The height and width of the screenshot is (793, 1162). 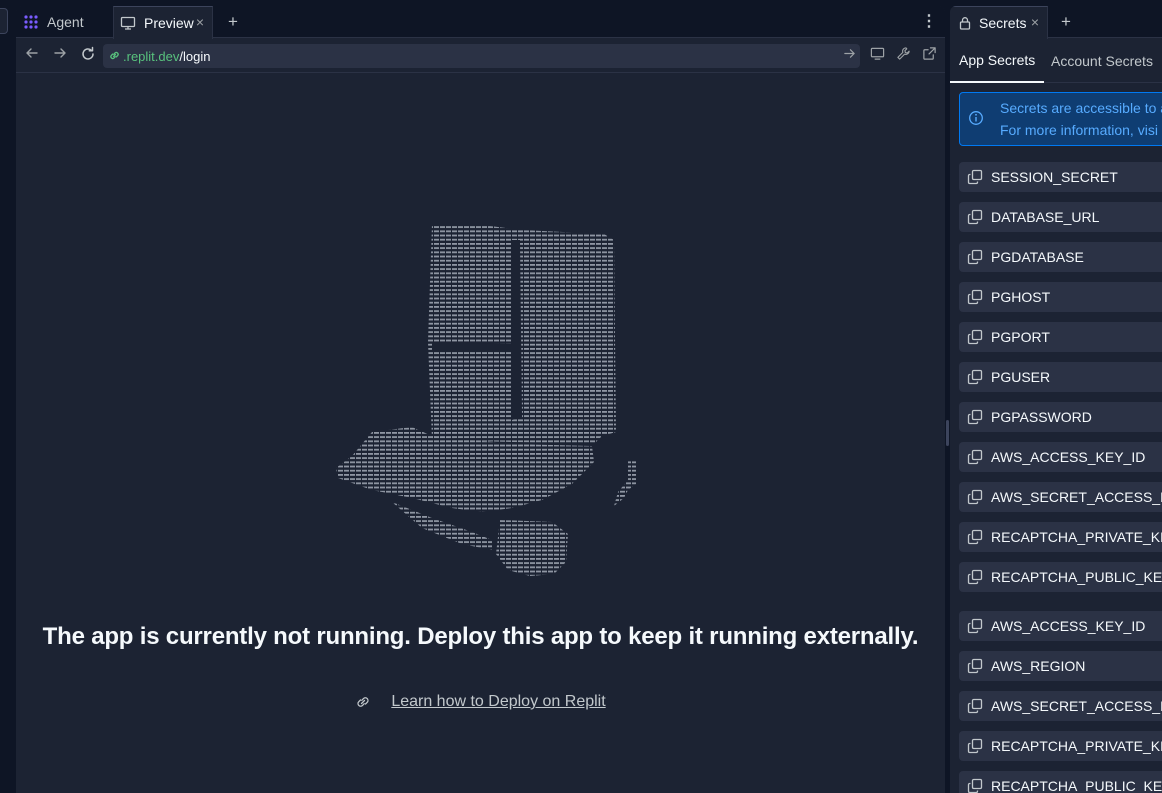 What do you see at coordinates (1060, 337) in the screenshot?
I see `secret-row: PGPORT` at bounding box center [1060, 337].